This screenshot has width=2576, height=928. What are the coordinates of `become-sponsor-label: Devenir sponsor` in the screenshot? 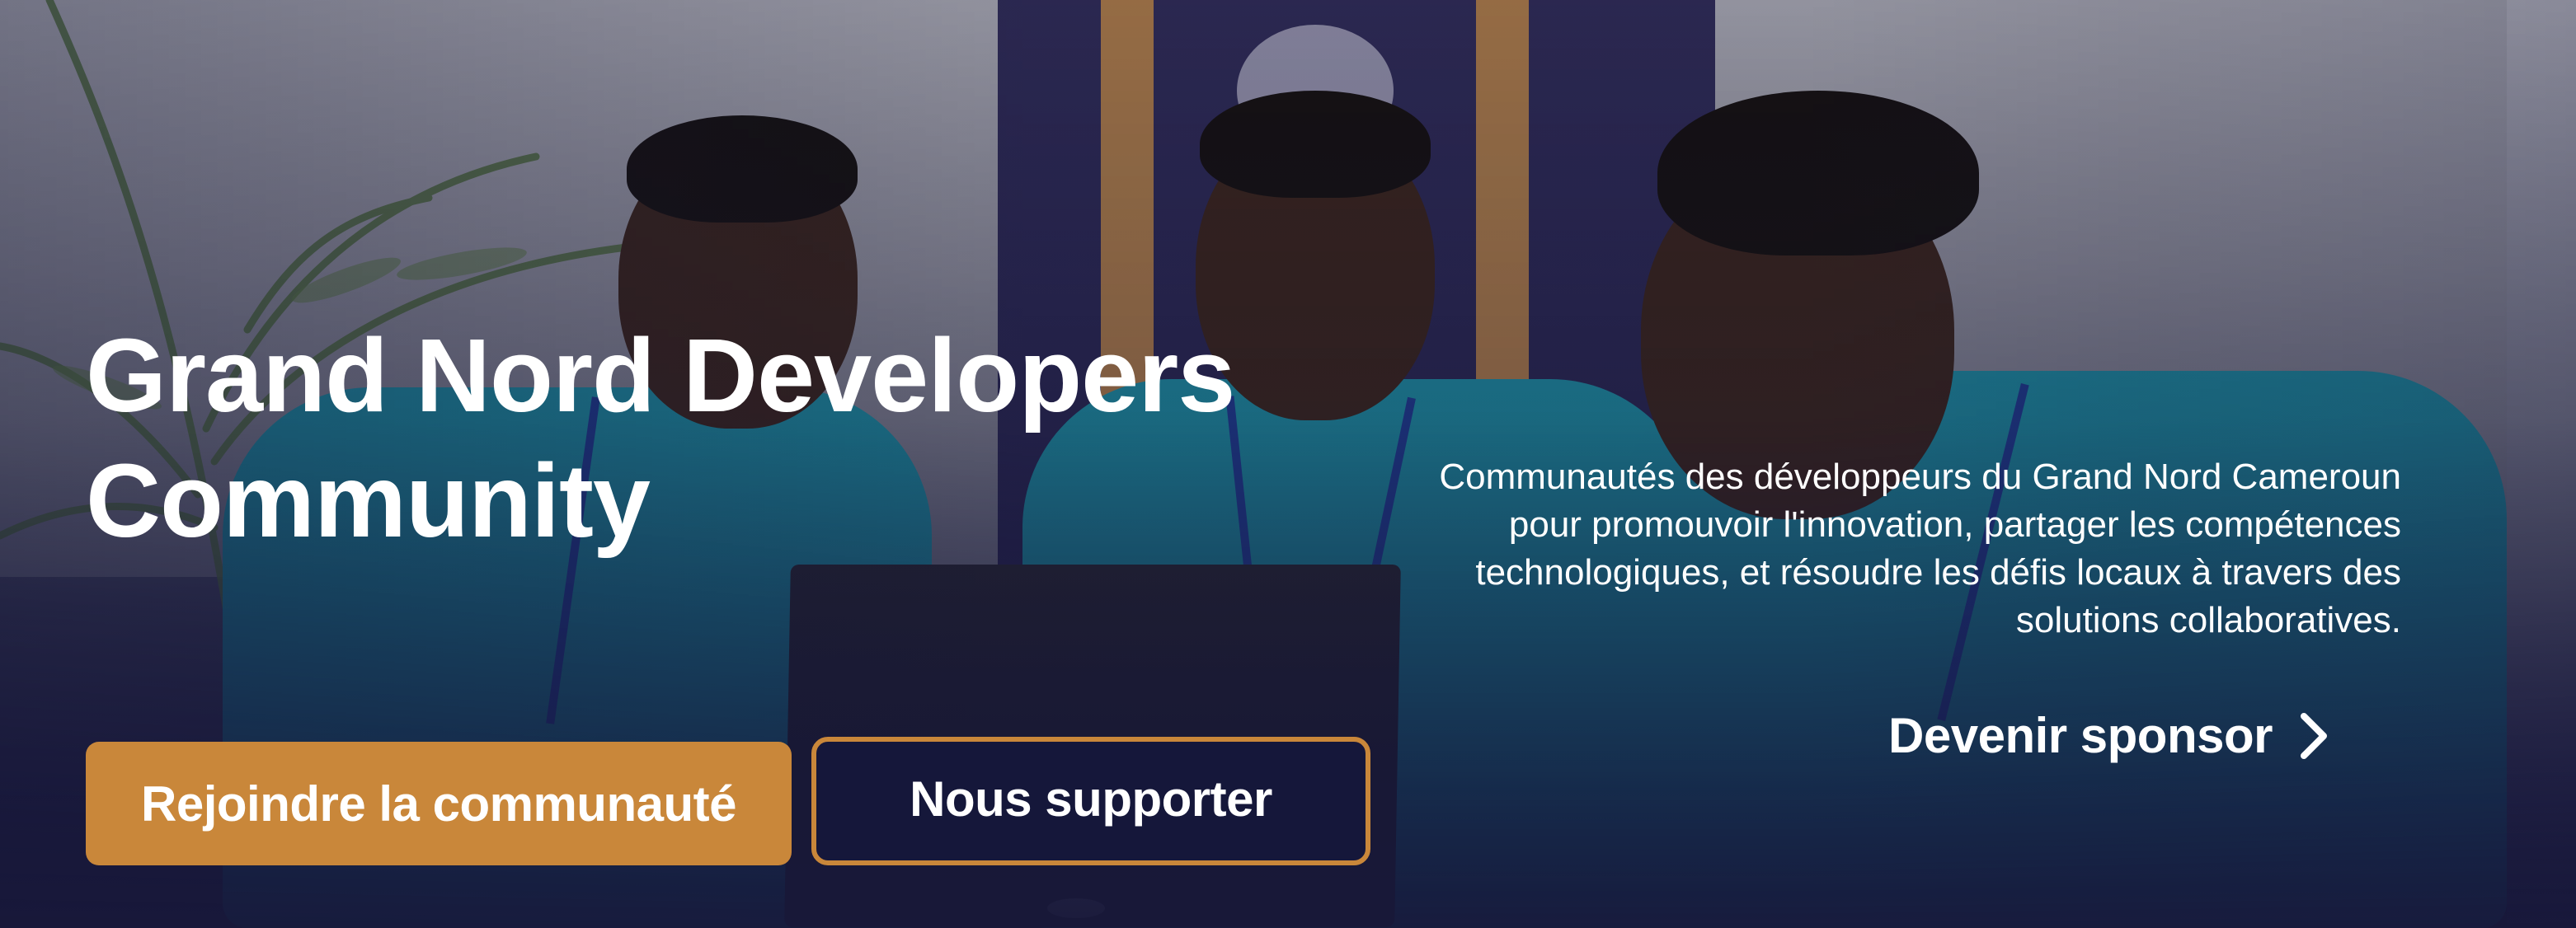 It's located at (2080, 735).